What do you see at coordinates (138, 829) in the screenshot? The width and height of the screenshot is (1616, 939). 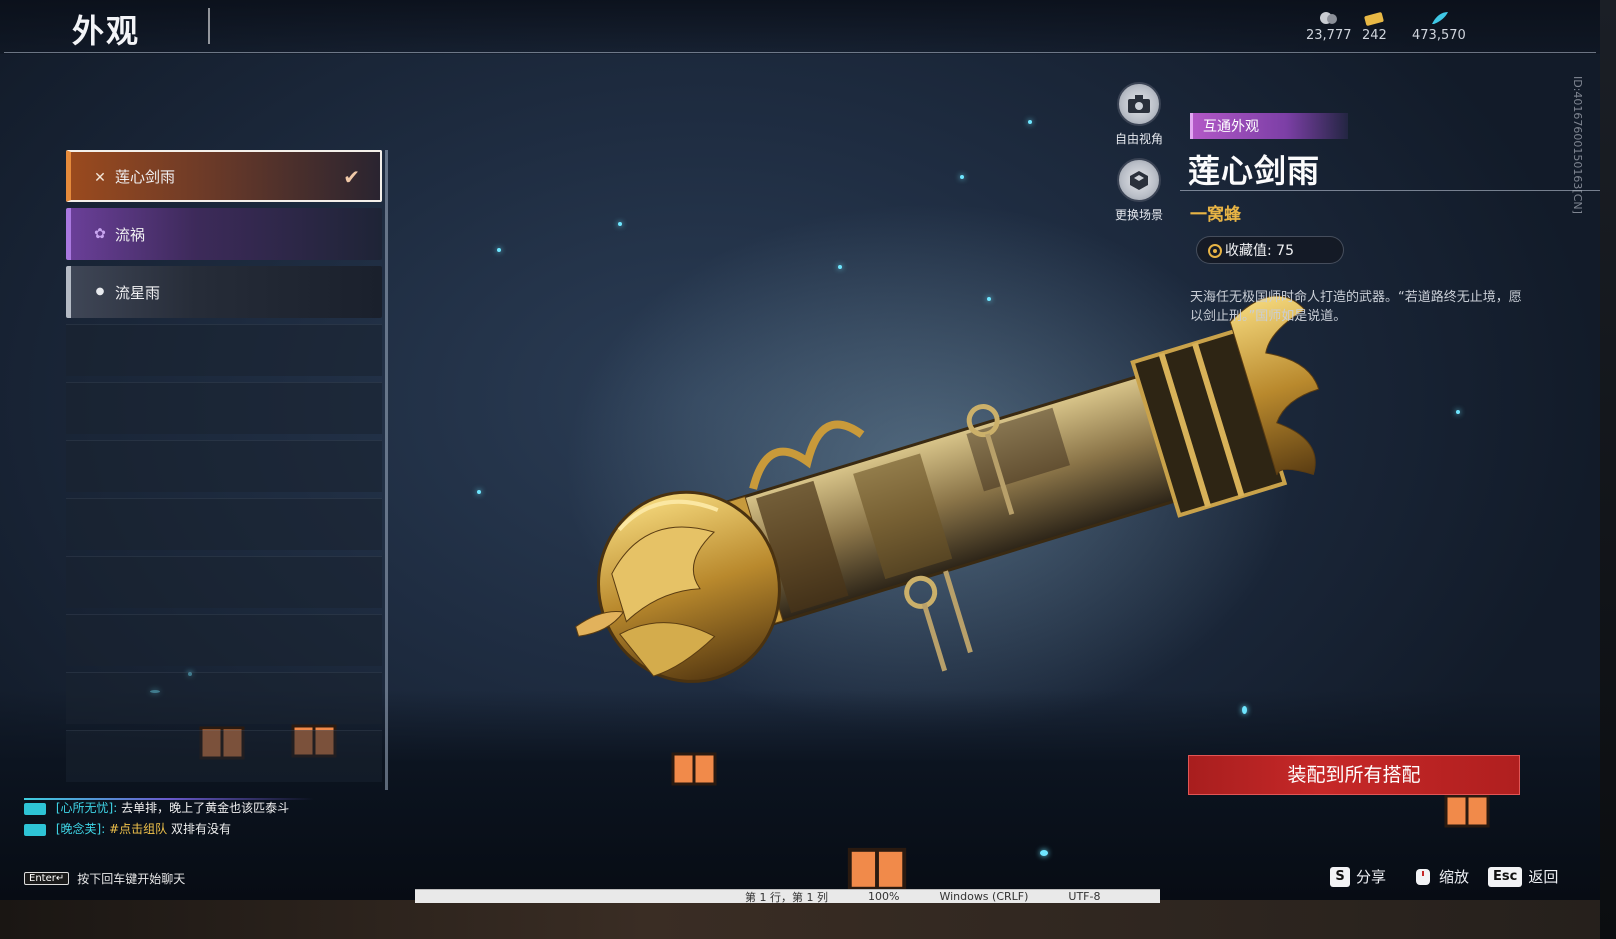 I see `team-invite-link: #点击组队` at bounding box center [138, 829].